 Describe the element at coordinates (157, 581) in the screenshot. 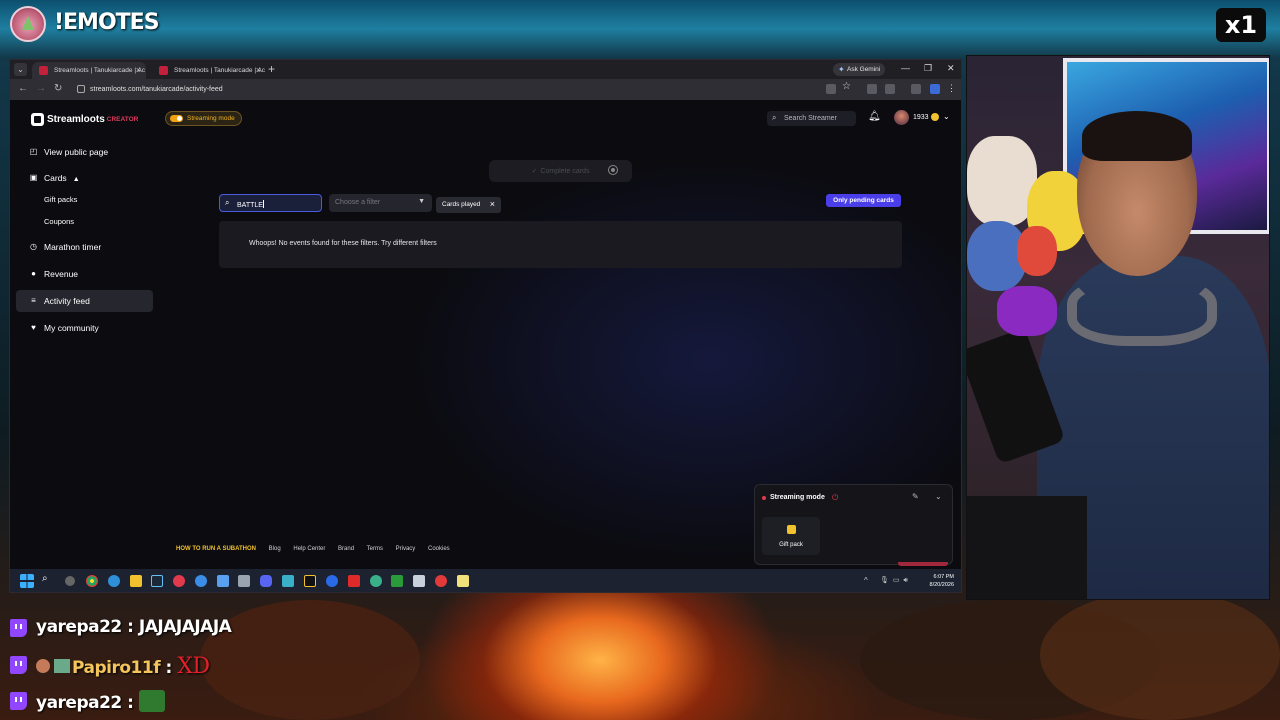

I see `steam-icon` at that location.